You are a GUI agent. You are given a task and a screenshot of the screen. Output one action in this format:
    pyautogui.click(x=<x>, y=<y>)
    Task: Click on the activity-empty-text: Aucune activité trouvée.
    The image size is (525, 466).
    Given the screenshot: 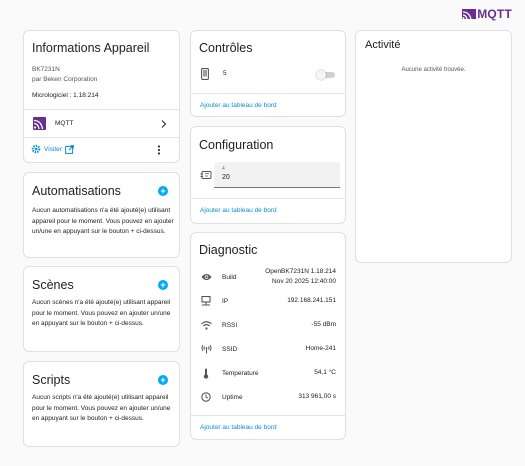 What is the action you would take?
    pyautogui.click(x=433, y=70)
    